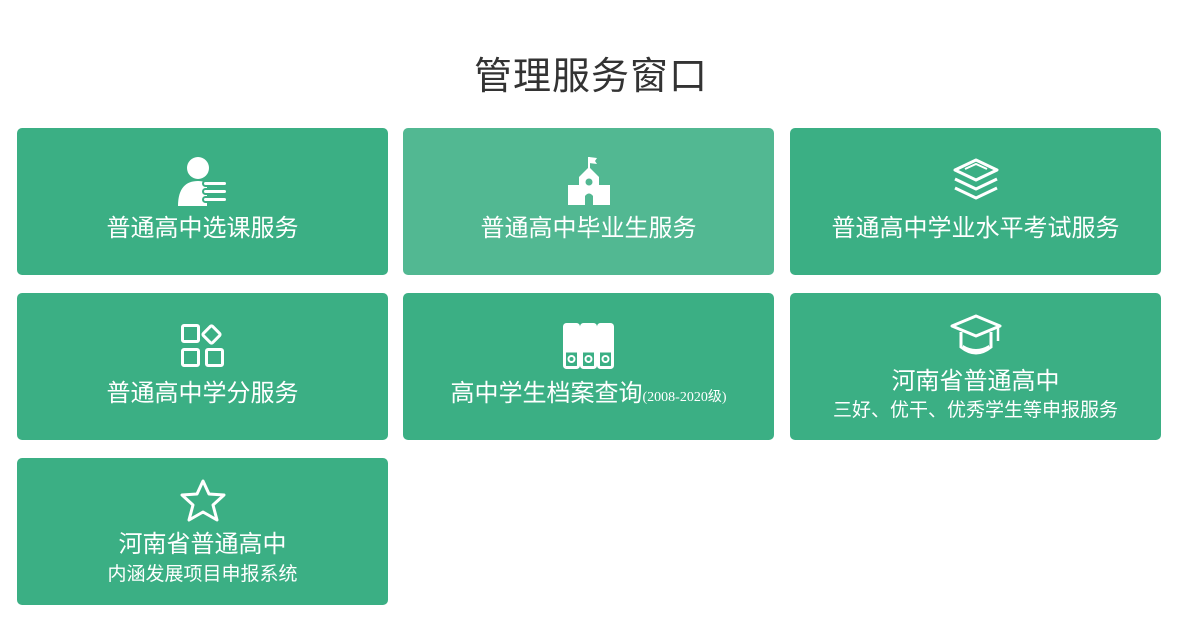  I want to click on layers-icon, so click(976, 180).